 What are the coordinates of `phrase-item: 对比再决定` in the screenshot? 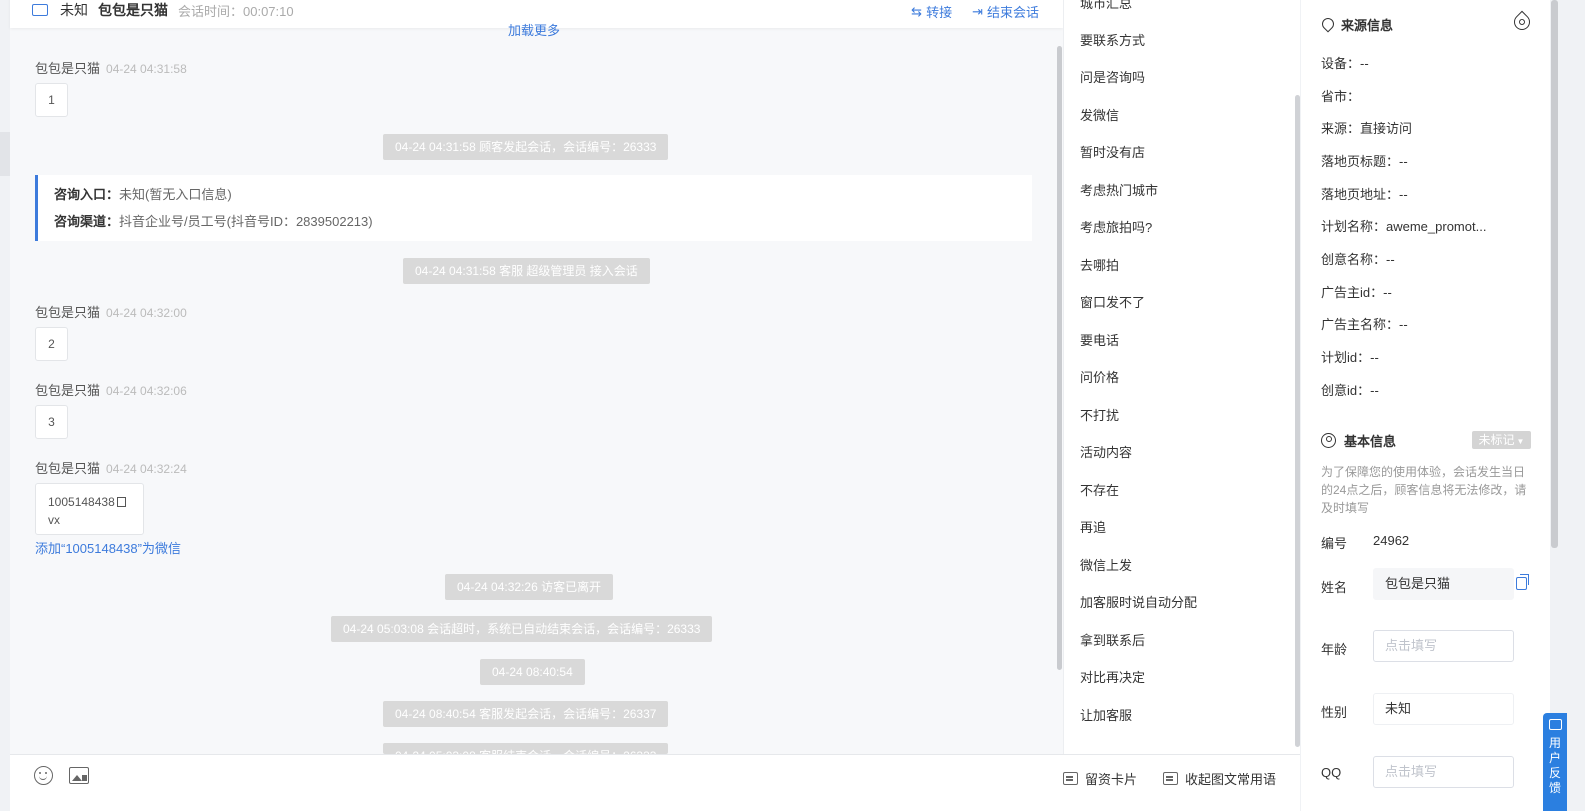 It's located at (1112, 676).